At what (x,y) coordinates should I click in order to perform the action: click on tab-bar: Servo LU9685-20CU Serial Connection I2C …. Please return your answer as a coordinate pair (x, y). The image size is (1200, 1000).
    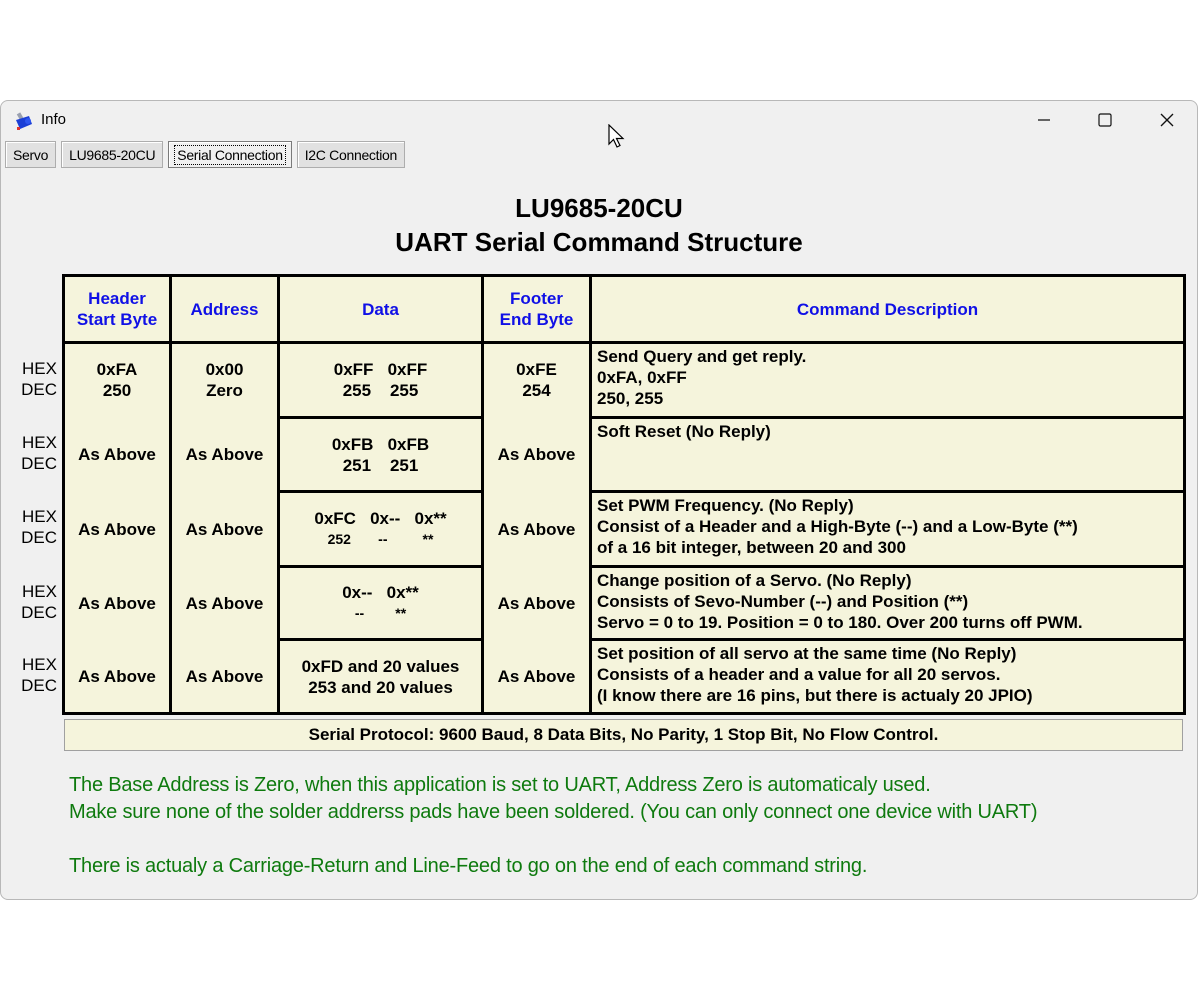
    Looking at the image, I should click on (205, 156).